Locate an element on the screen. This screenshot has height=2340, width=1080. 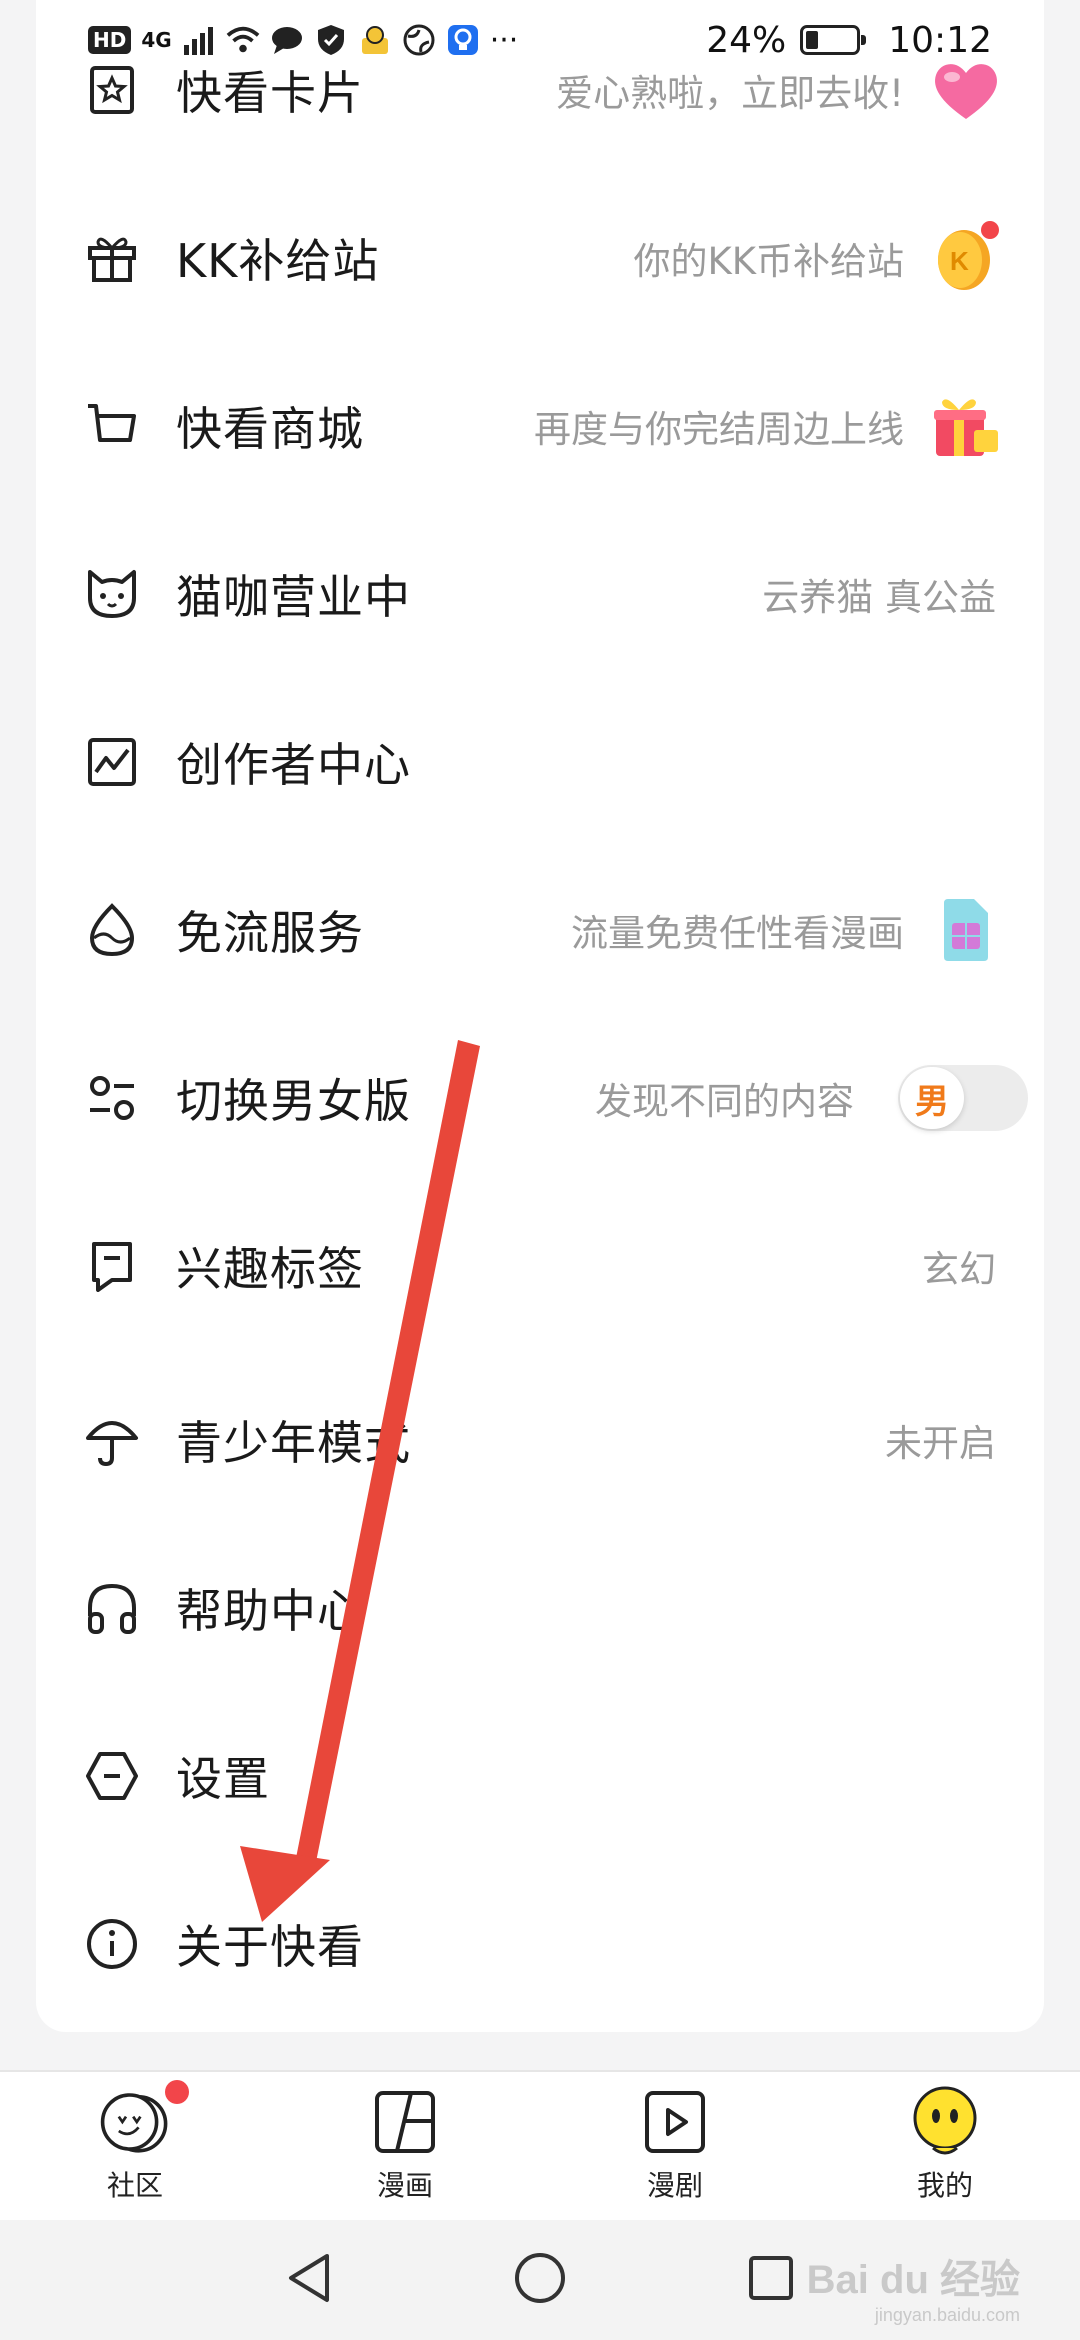
more-status-icons: ··· is located at coordinates (504, 40).